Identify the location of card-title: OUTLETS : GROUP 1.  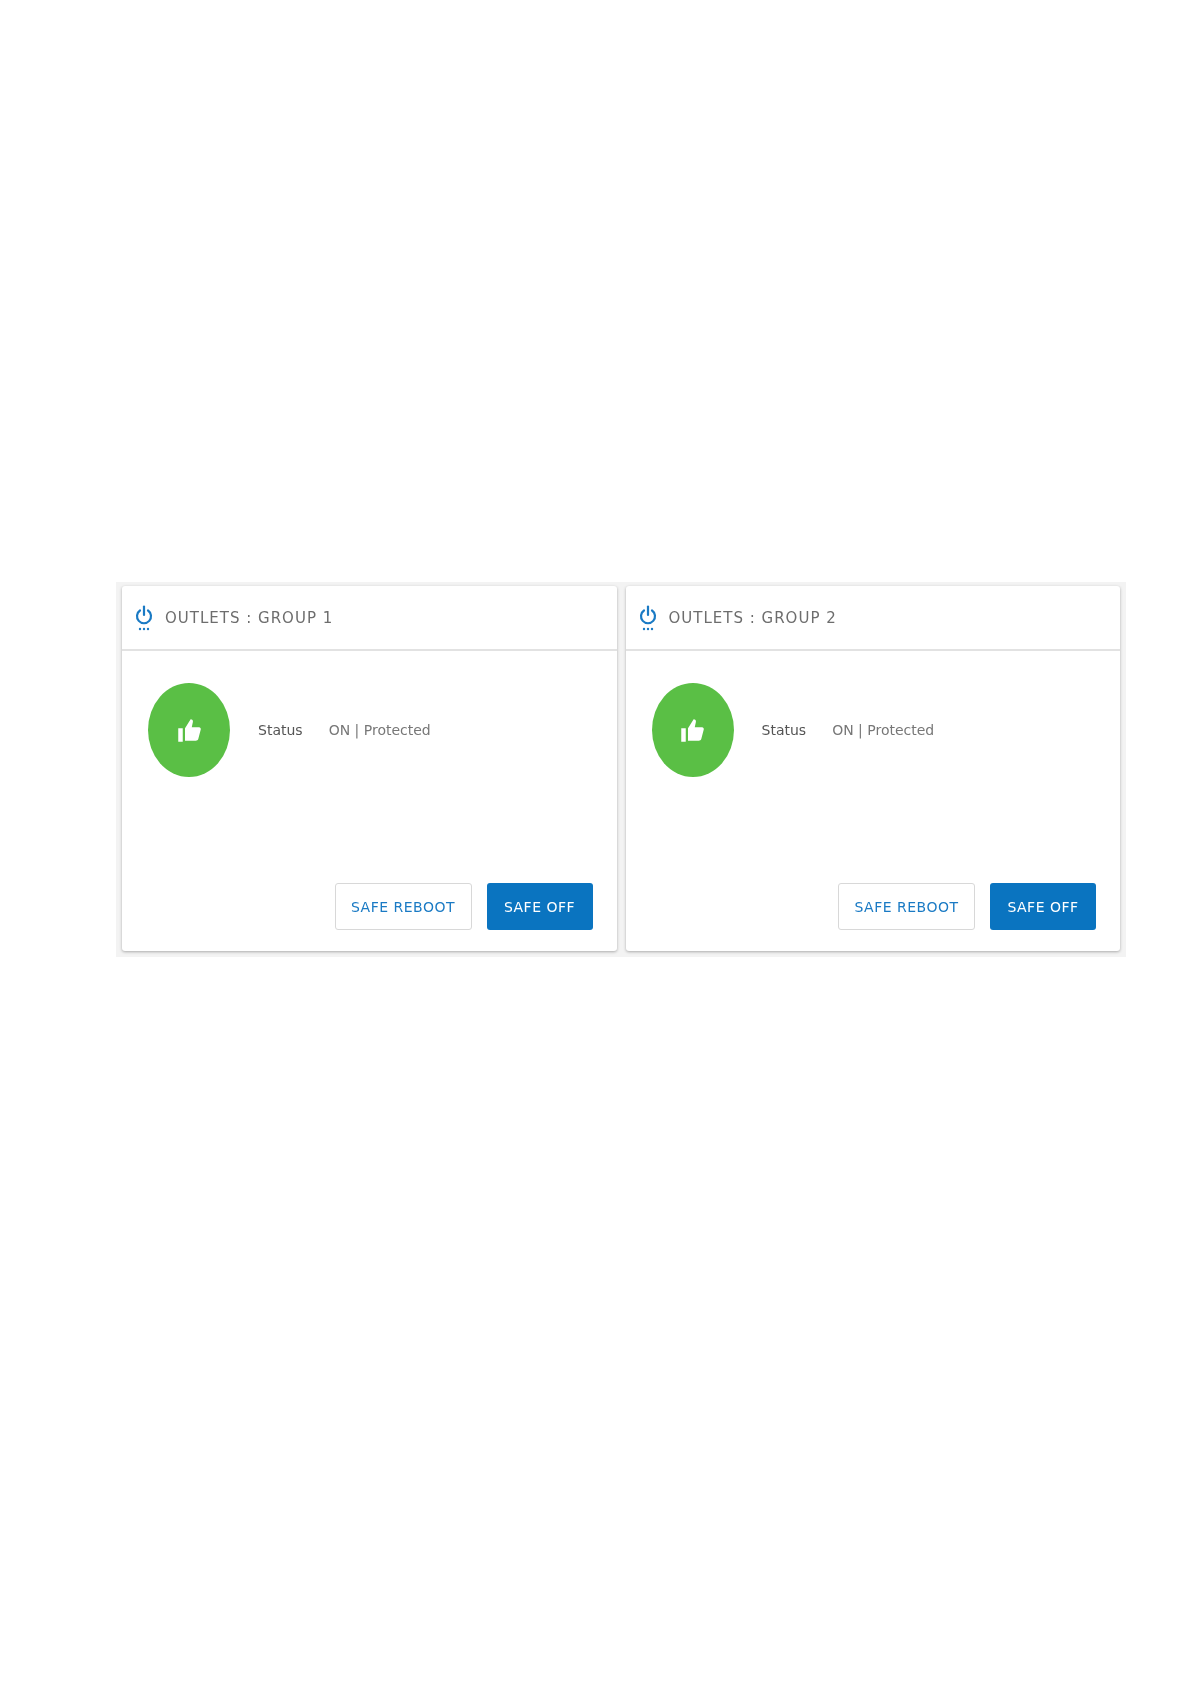
(249, 617).